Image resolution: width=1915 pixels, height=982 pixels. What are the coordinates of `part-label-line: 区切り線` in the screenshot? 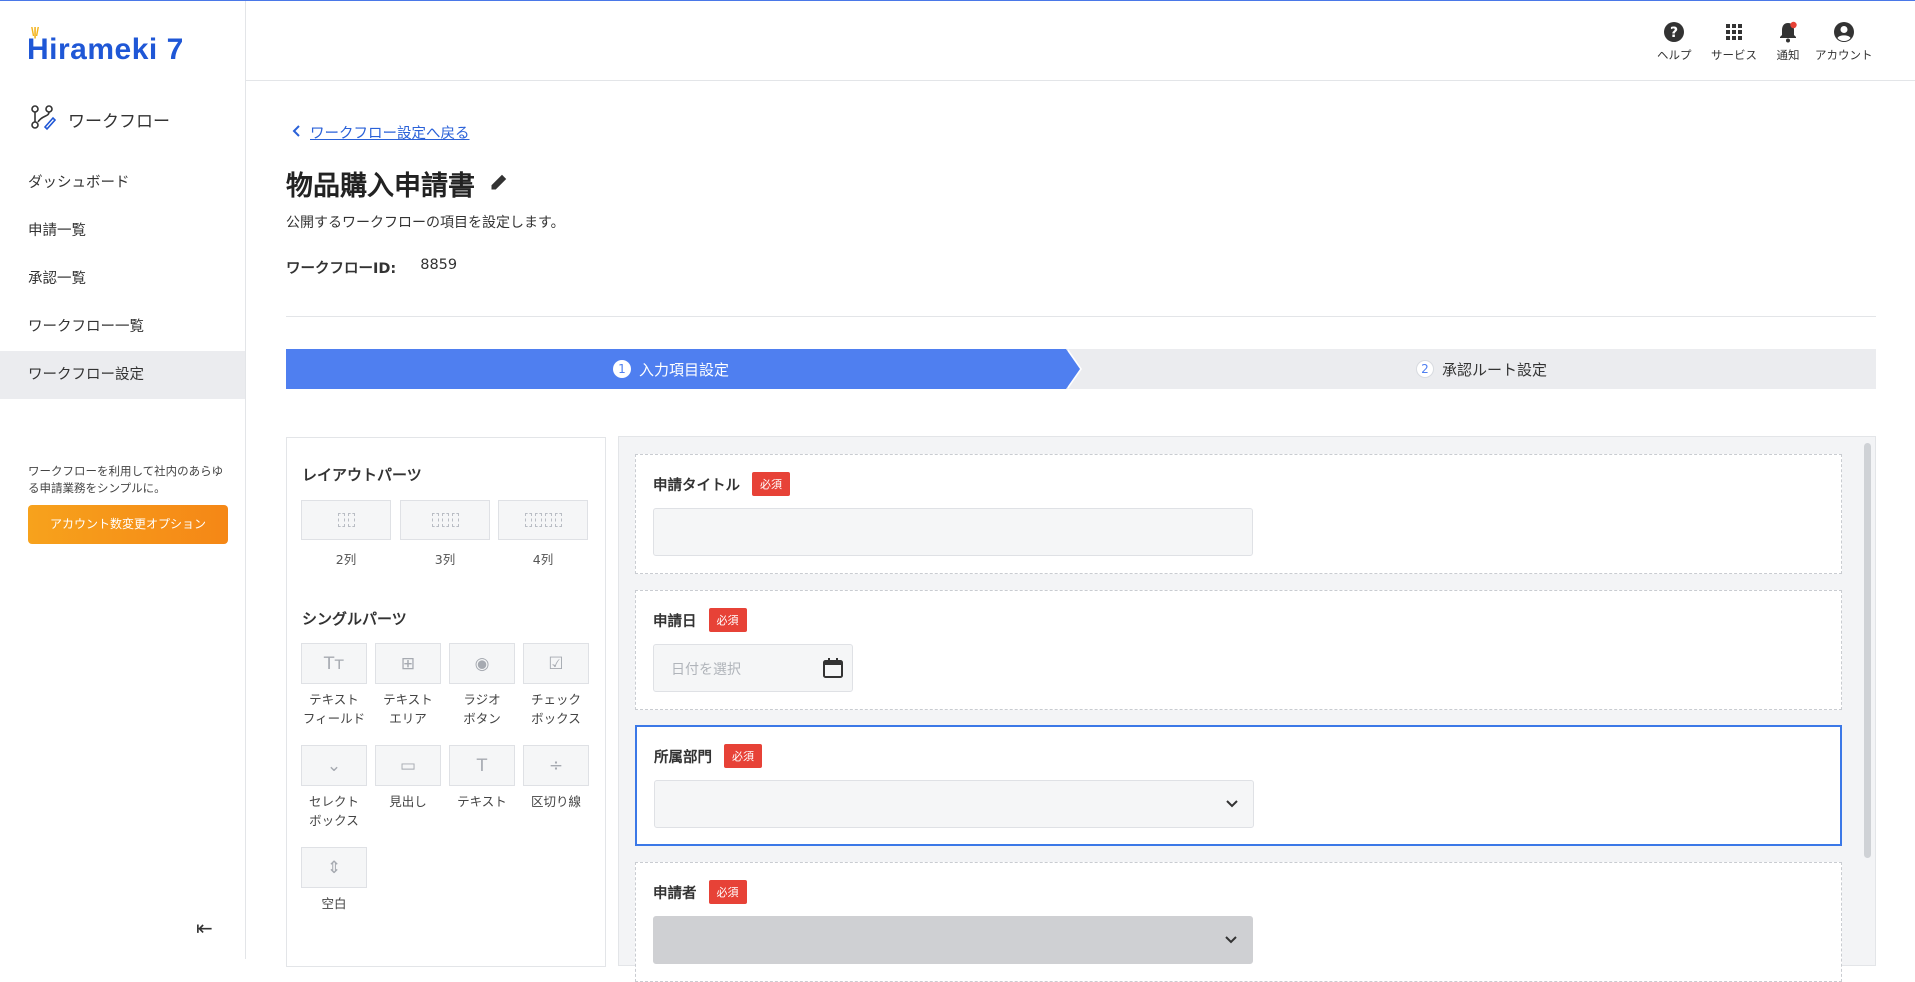 It's located at (555, 801).